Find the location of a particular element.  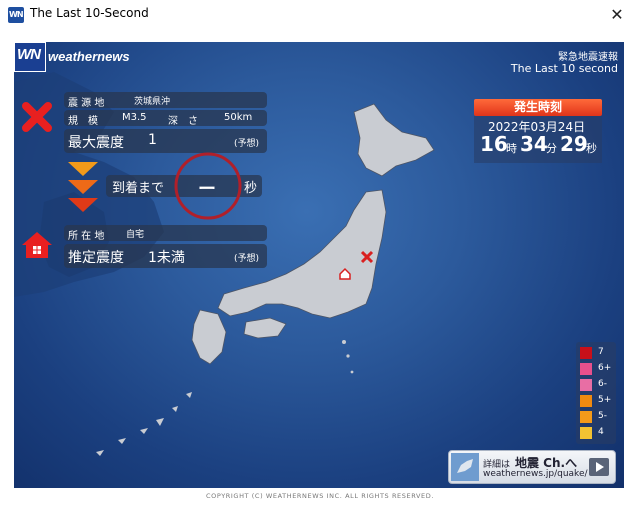

legend-label: 6+ is located at coordinates (605, 368).